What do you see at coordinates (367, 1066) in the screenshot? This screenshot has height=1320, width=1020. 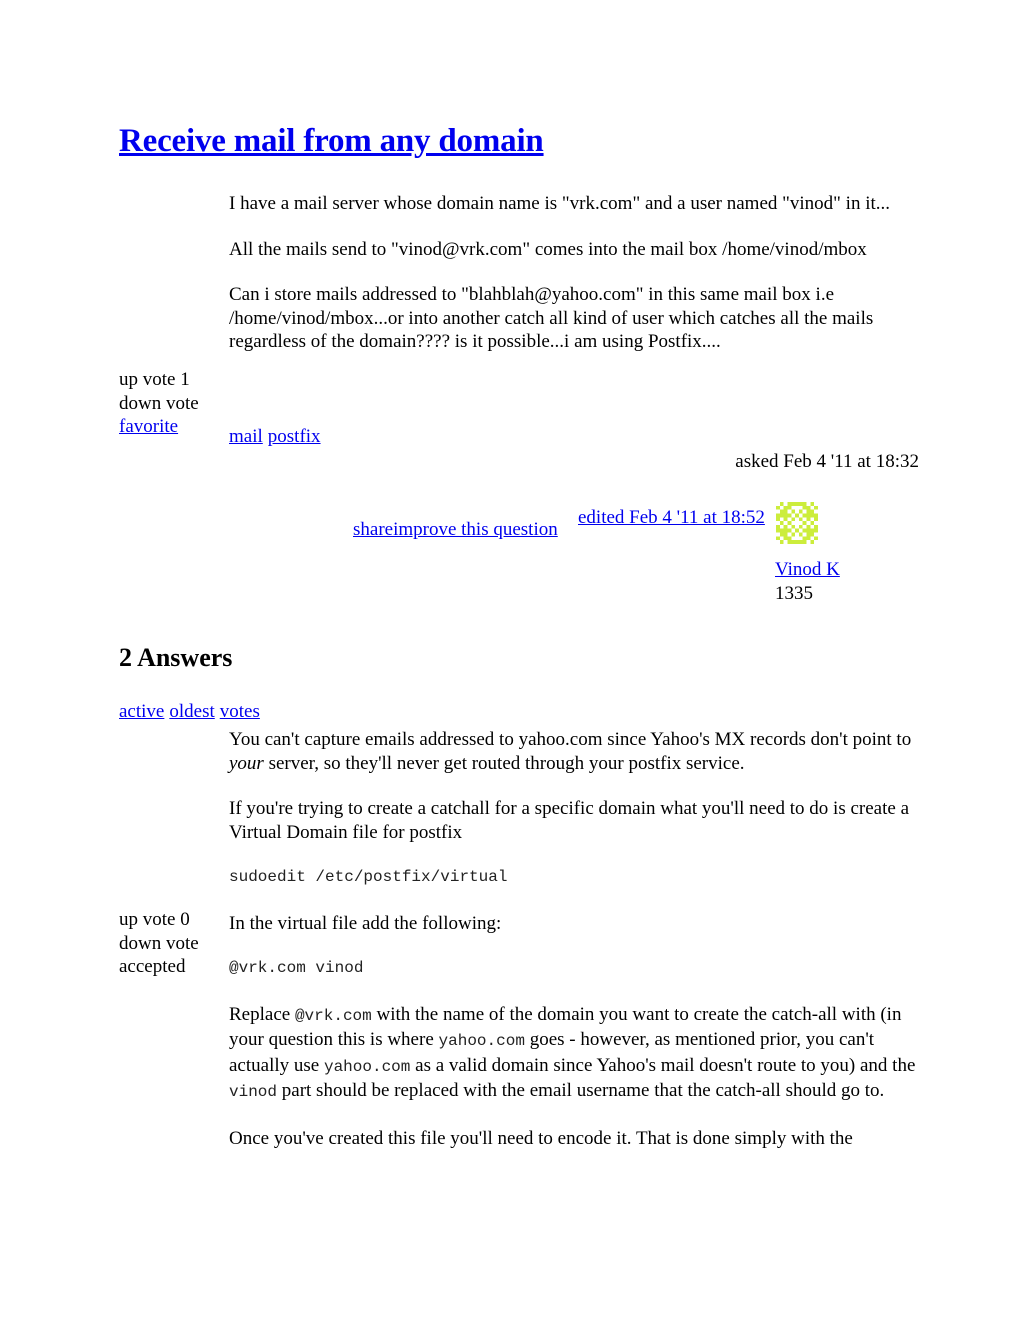 I see `inline-code-yahoo-2: yahoo.com` at bounding box center [367, 1066].